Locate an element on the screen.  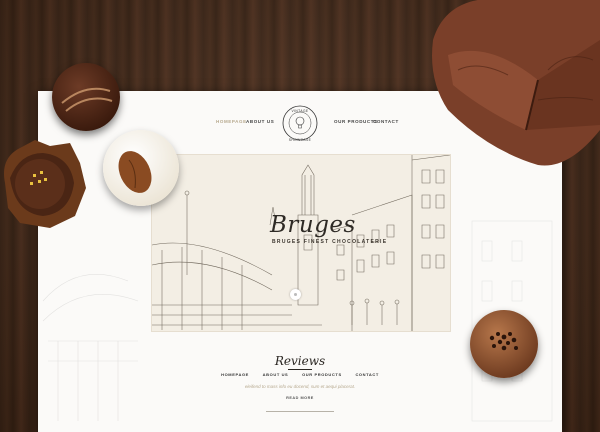
cupcake-praline is located at coordinates (43, 184).